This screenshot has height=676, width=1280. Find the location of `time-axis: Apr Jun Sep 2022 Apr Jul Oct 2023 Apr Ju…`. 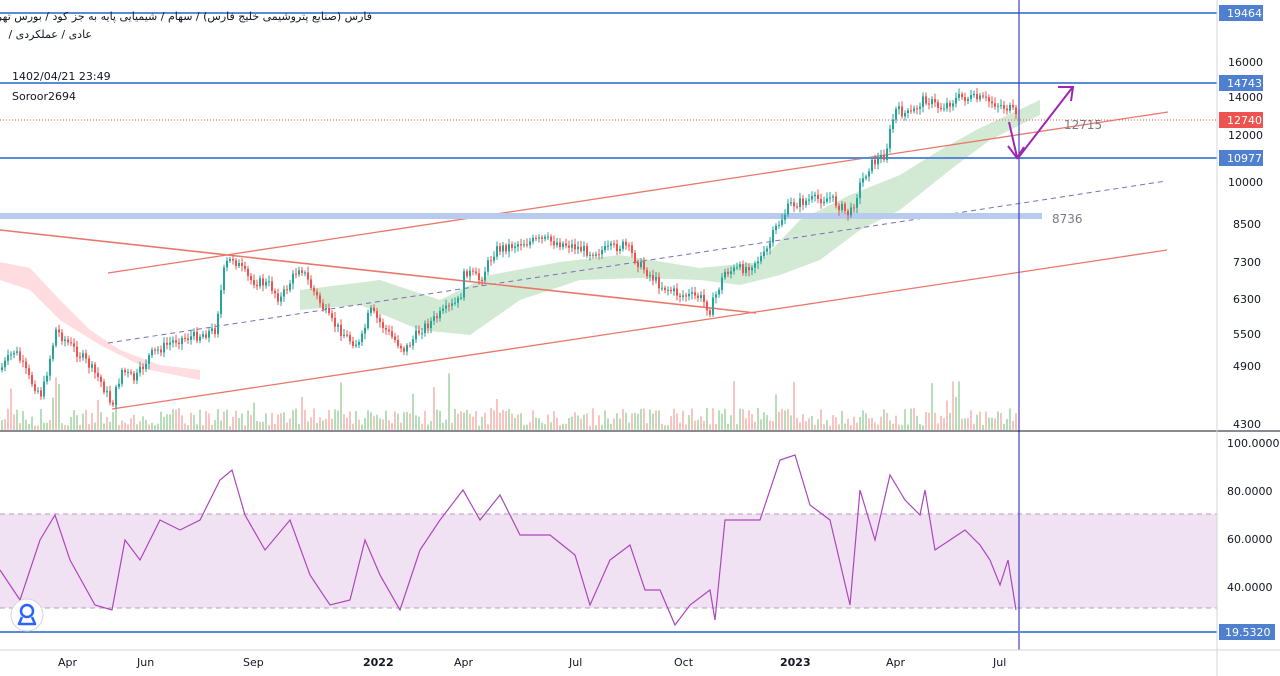

time-axis: Apr Jun Sep 2022 Apr Jul Oct 2023 Apr Ju… is located at coordinates (532, 662).